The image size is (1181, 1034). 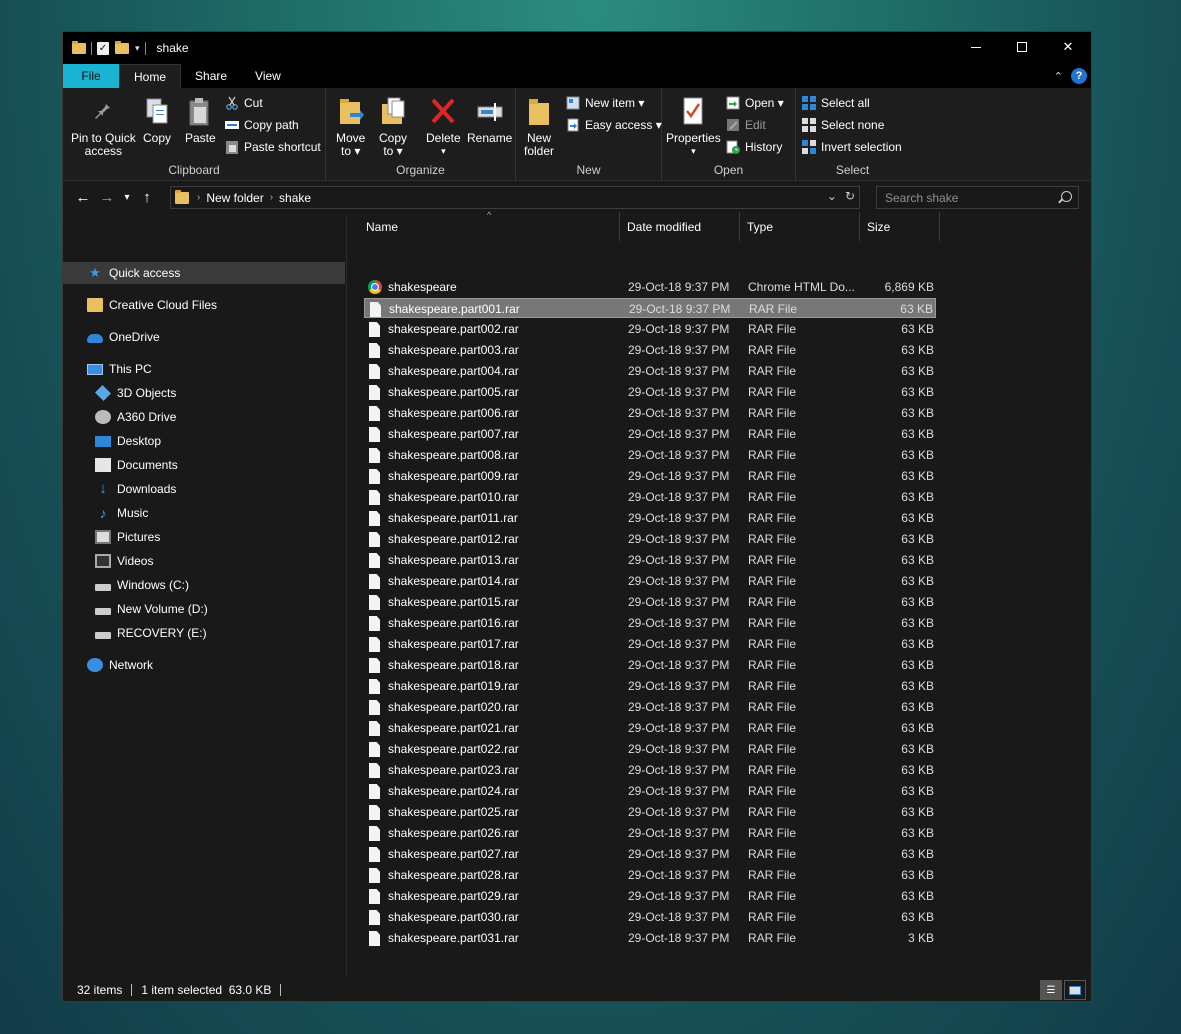 What do you see at coordinates (1075, 990) in the screenshot?
I see `large-icons-view-button` at bounding box center [1075, 990].